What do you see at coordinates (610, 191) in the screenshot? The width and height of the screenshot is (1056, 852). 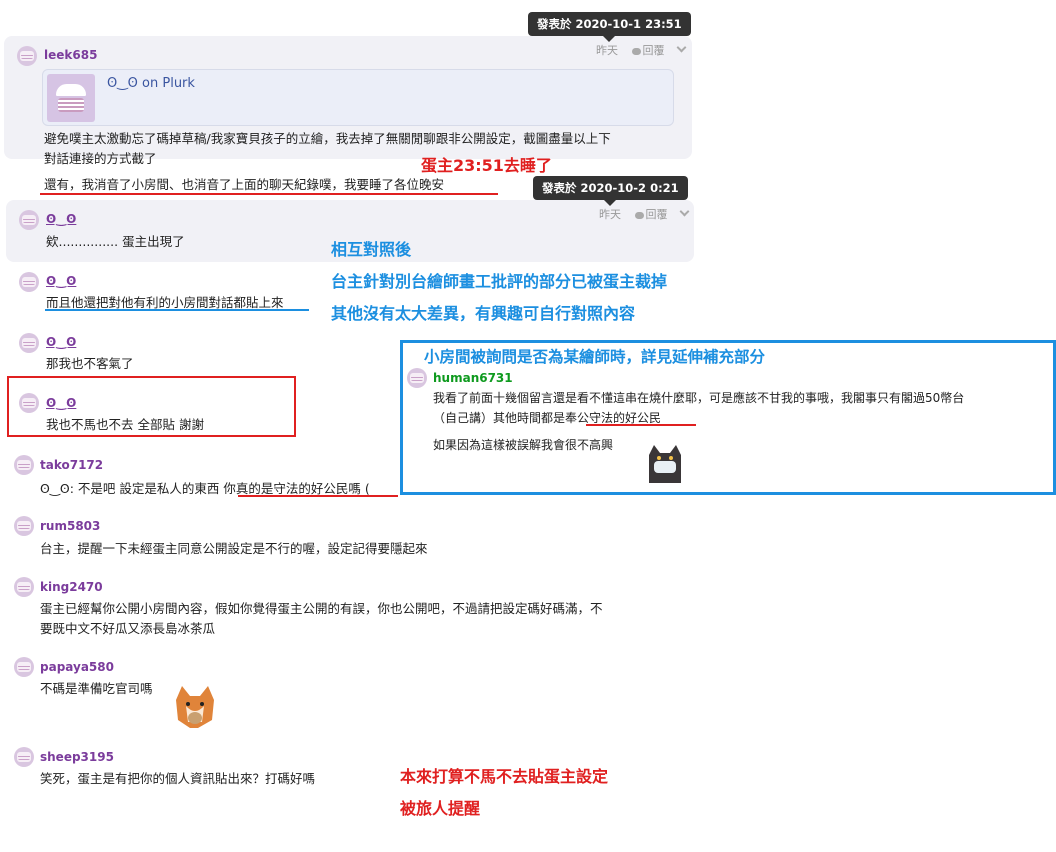 I see `post-time-tooltip: 發表於 2020-10-2 0:21` at bounding box center [610, 191].